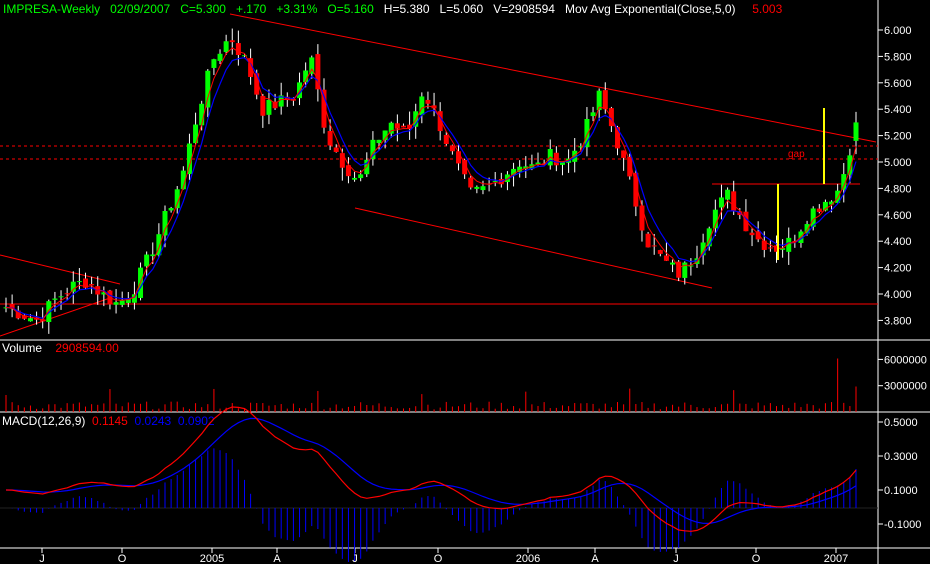  I want to click on price-tick-label: 4.200, so click(898, 269).